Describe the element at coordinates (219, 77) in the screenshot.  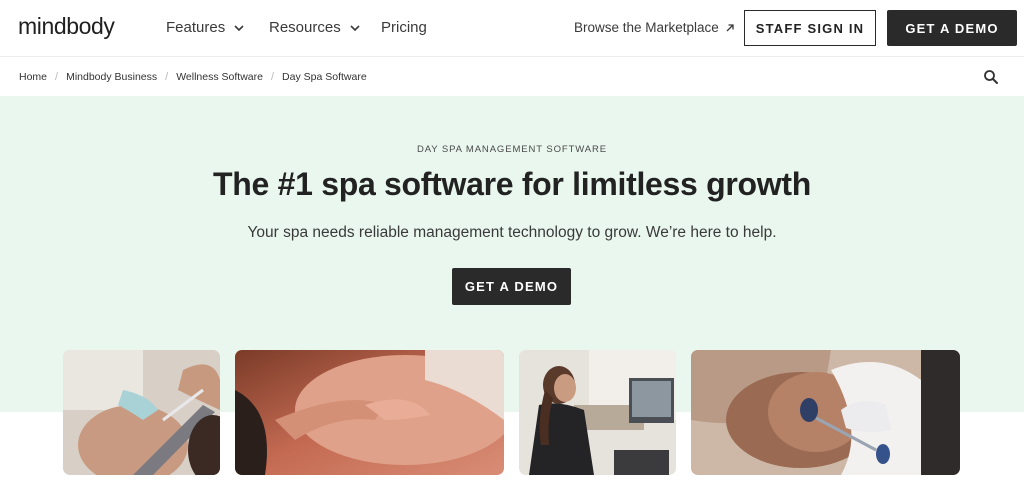
I see `breadcrumb-wellness-software: Wellness Software` at that location.